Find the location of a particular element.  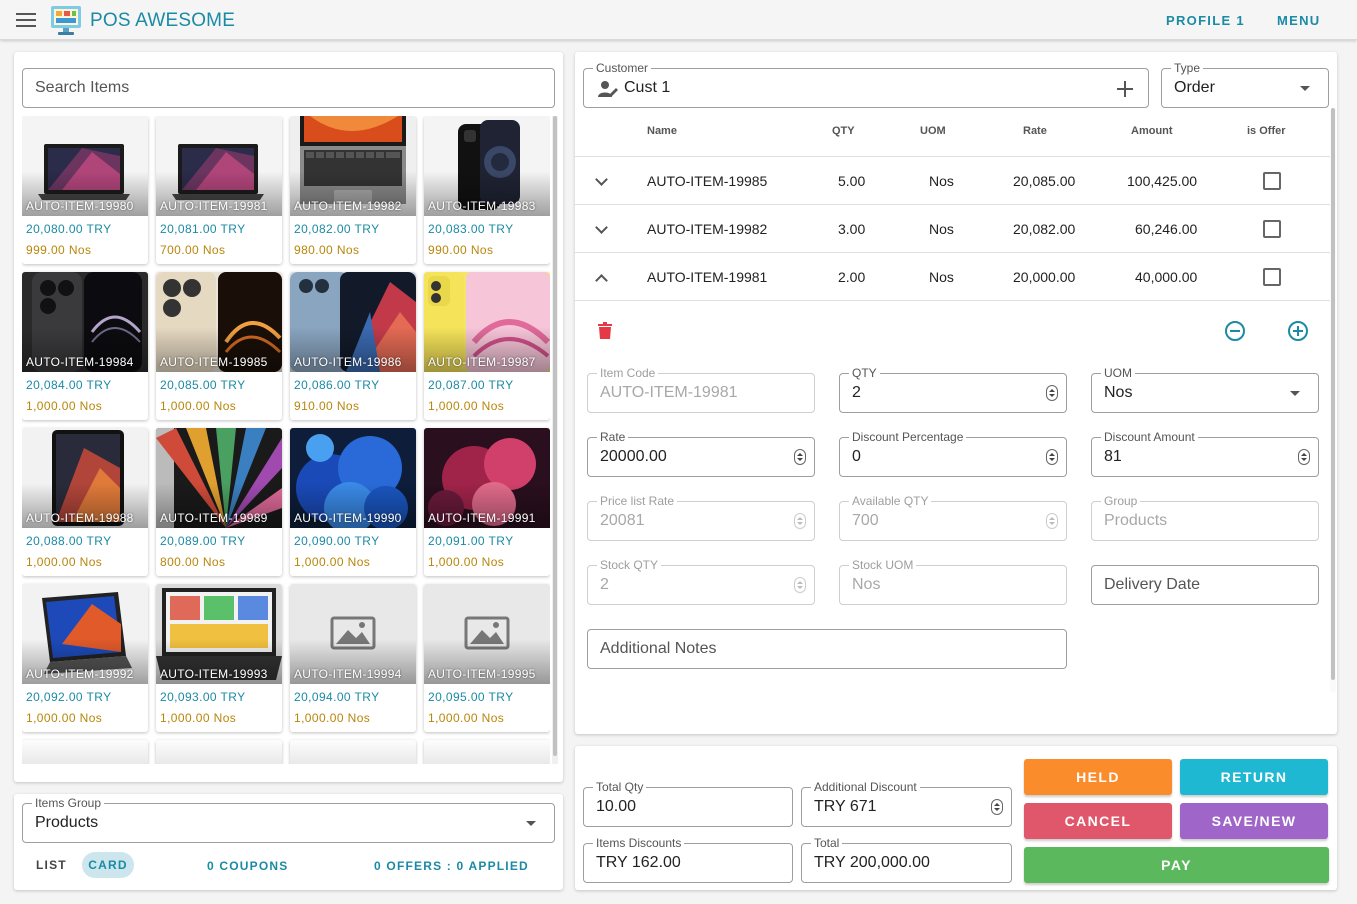

item-card: AUTO-ITEM-19981 20,081.00 TRY 700.00 Nos is located at coordinates (219, 190).